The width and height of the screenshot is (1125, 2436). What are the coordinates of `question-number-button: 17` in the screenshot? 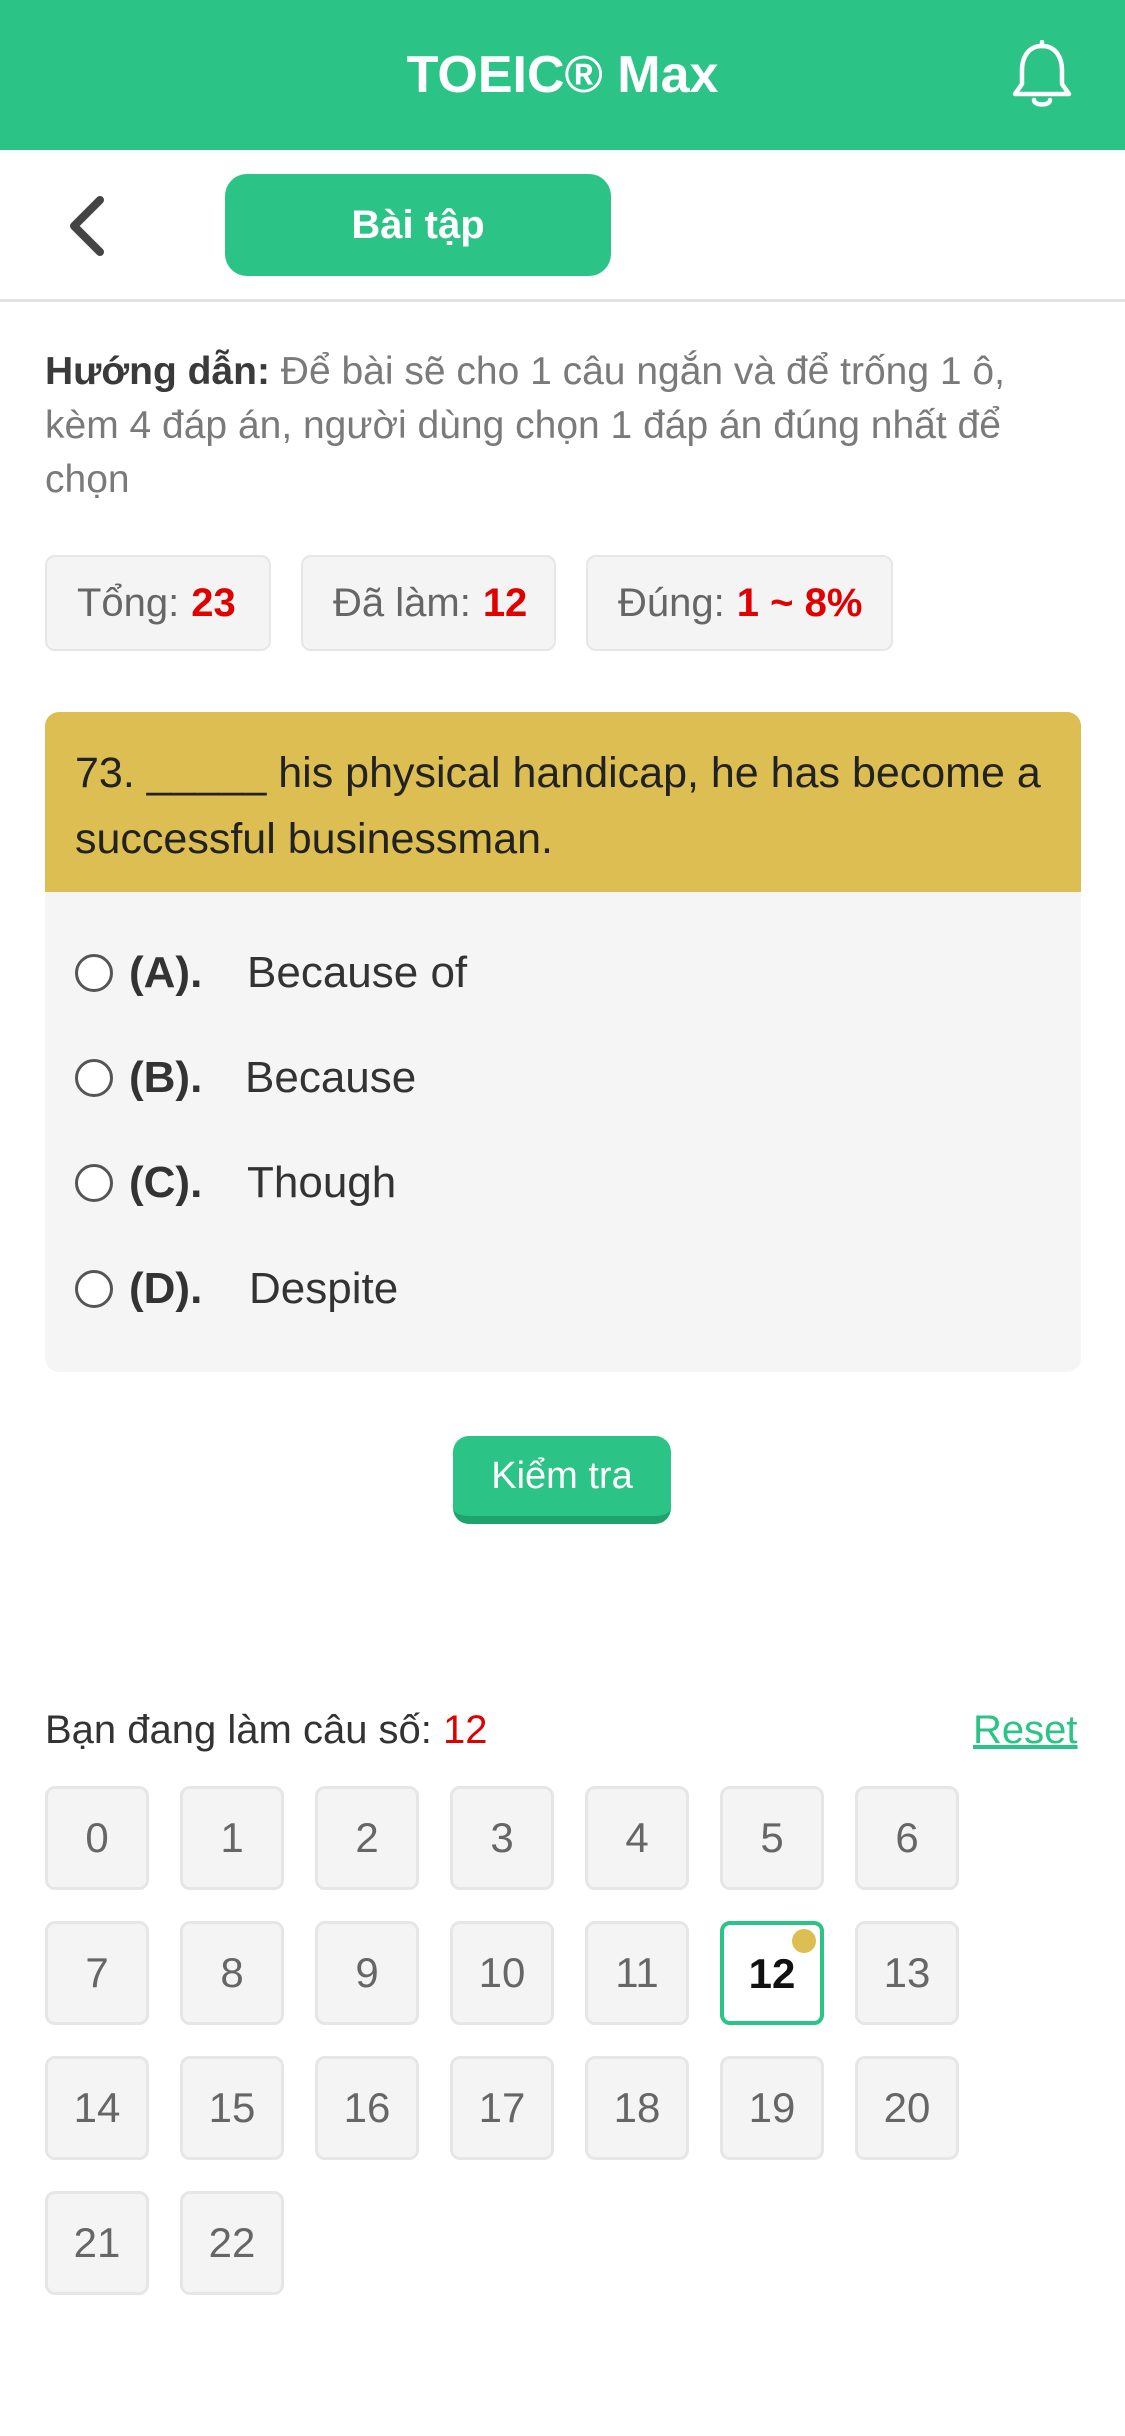 It's located at (502, 2108).